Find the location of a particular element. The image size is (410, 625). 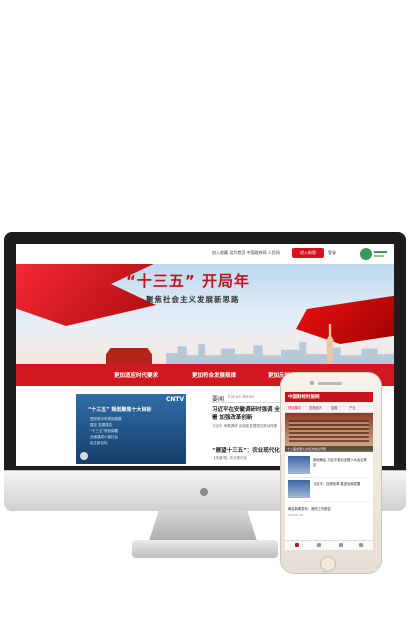

news-section-subtitle: Focus News is located at coordinates (241, 397).